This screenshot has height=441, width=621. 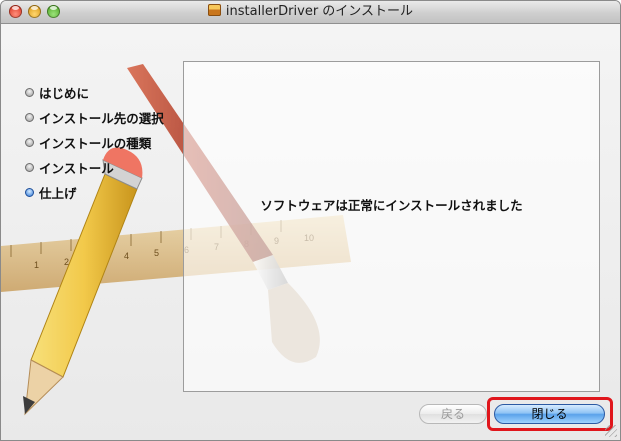 What do you see at coordinates (453, 414) in the screenshot?
I see `back-button: 戻る` at bounding box center [453, 414].